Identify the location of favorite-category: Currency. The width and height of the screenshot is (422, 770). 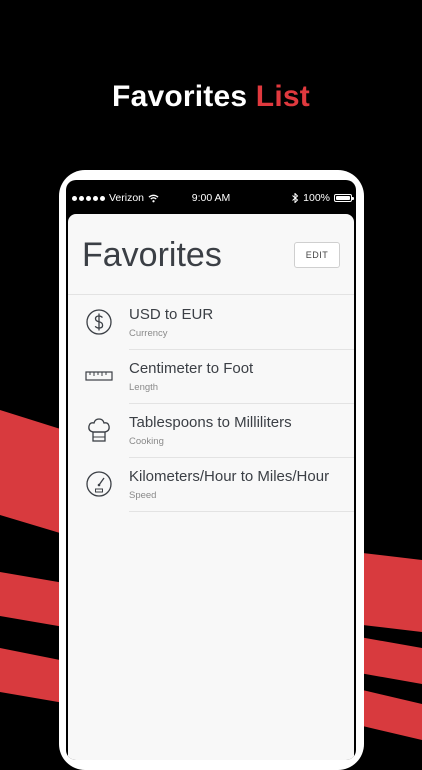
(148, 333).